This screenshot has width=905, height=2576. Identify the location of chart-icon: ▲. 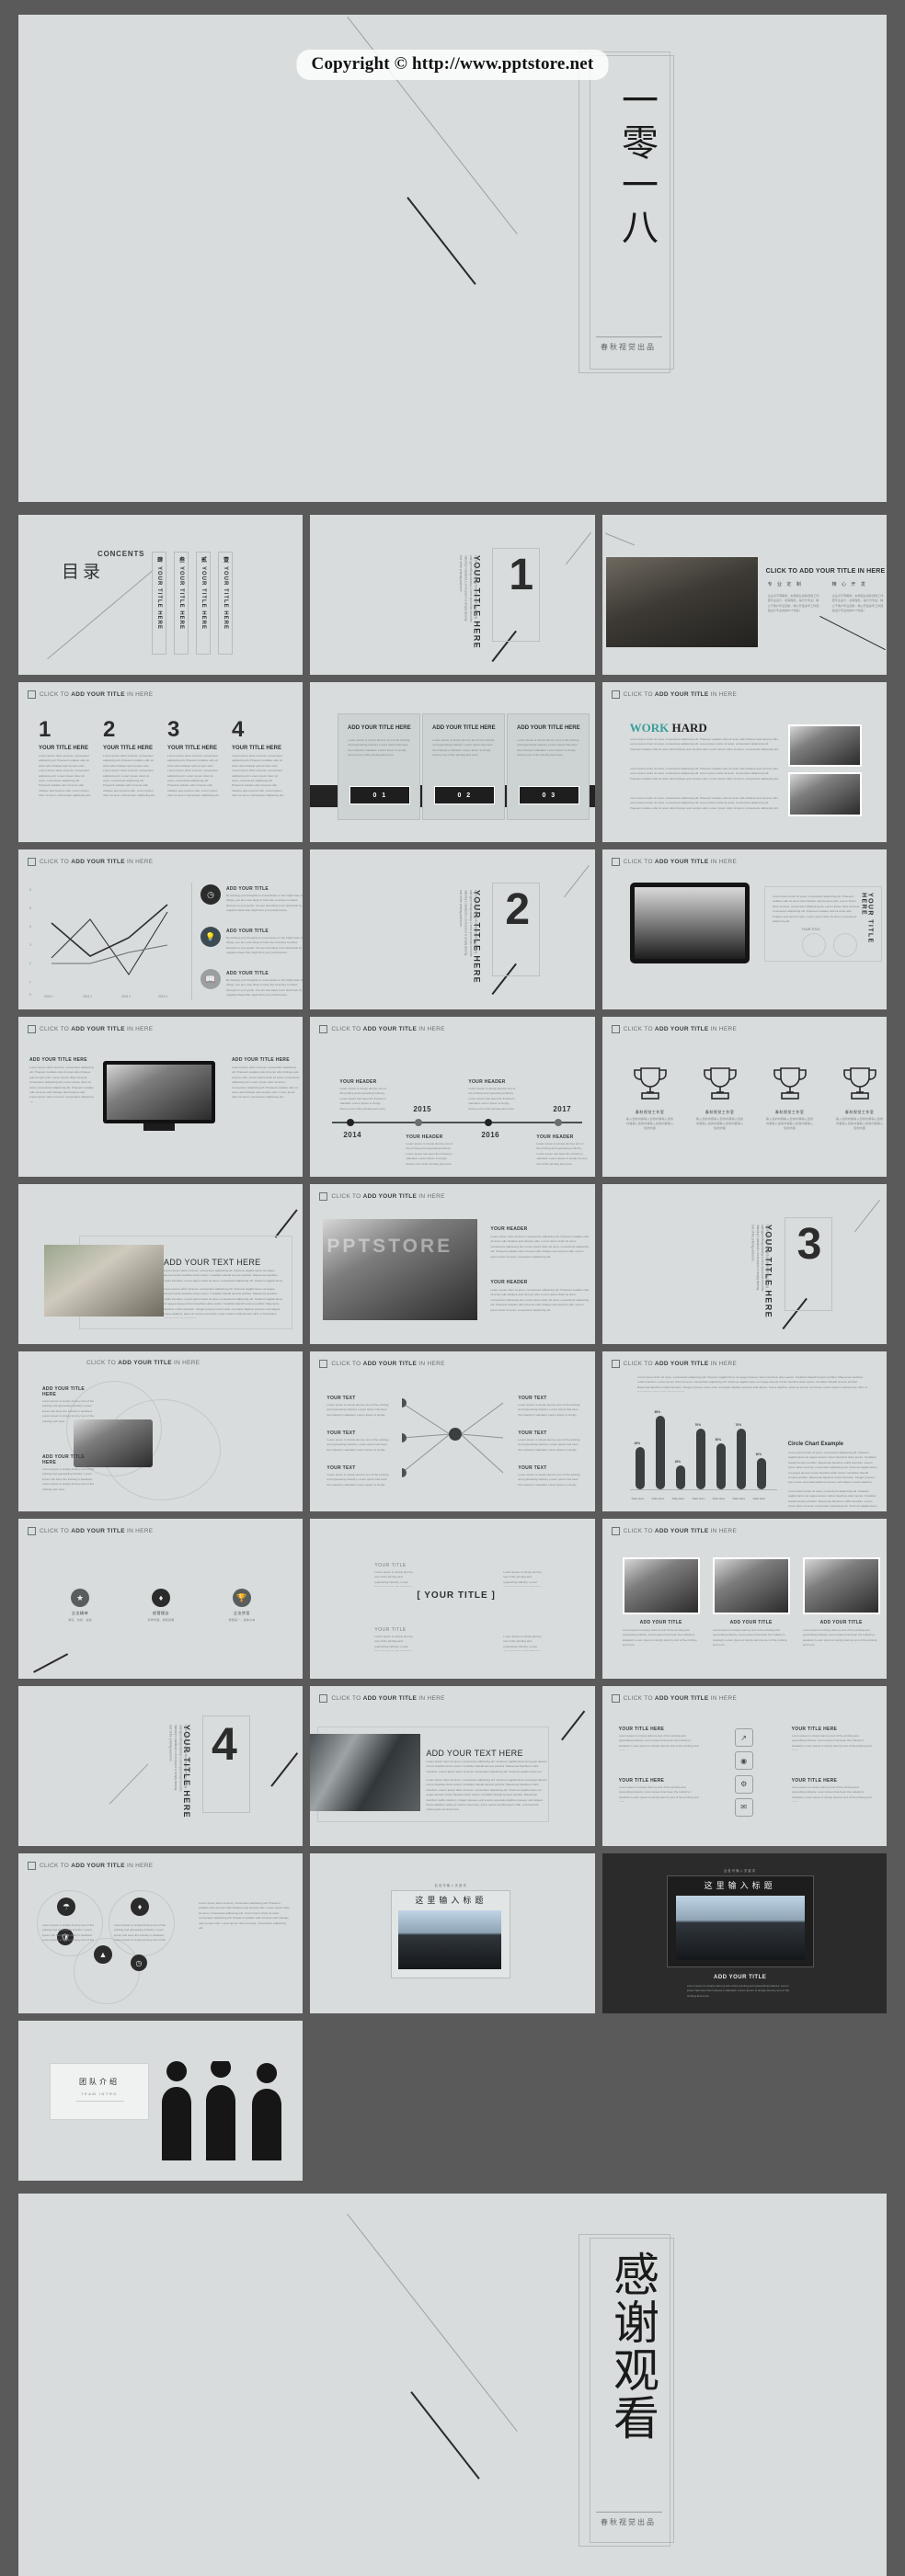
(103, 1954).